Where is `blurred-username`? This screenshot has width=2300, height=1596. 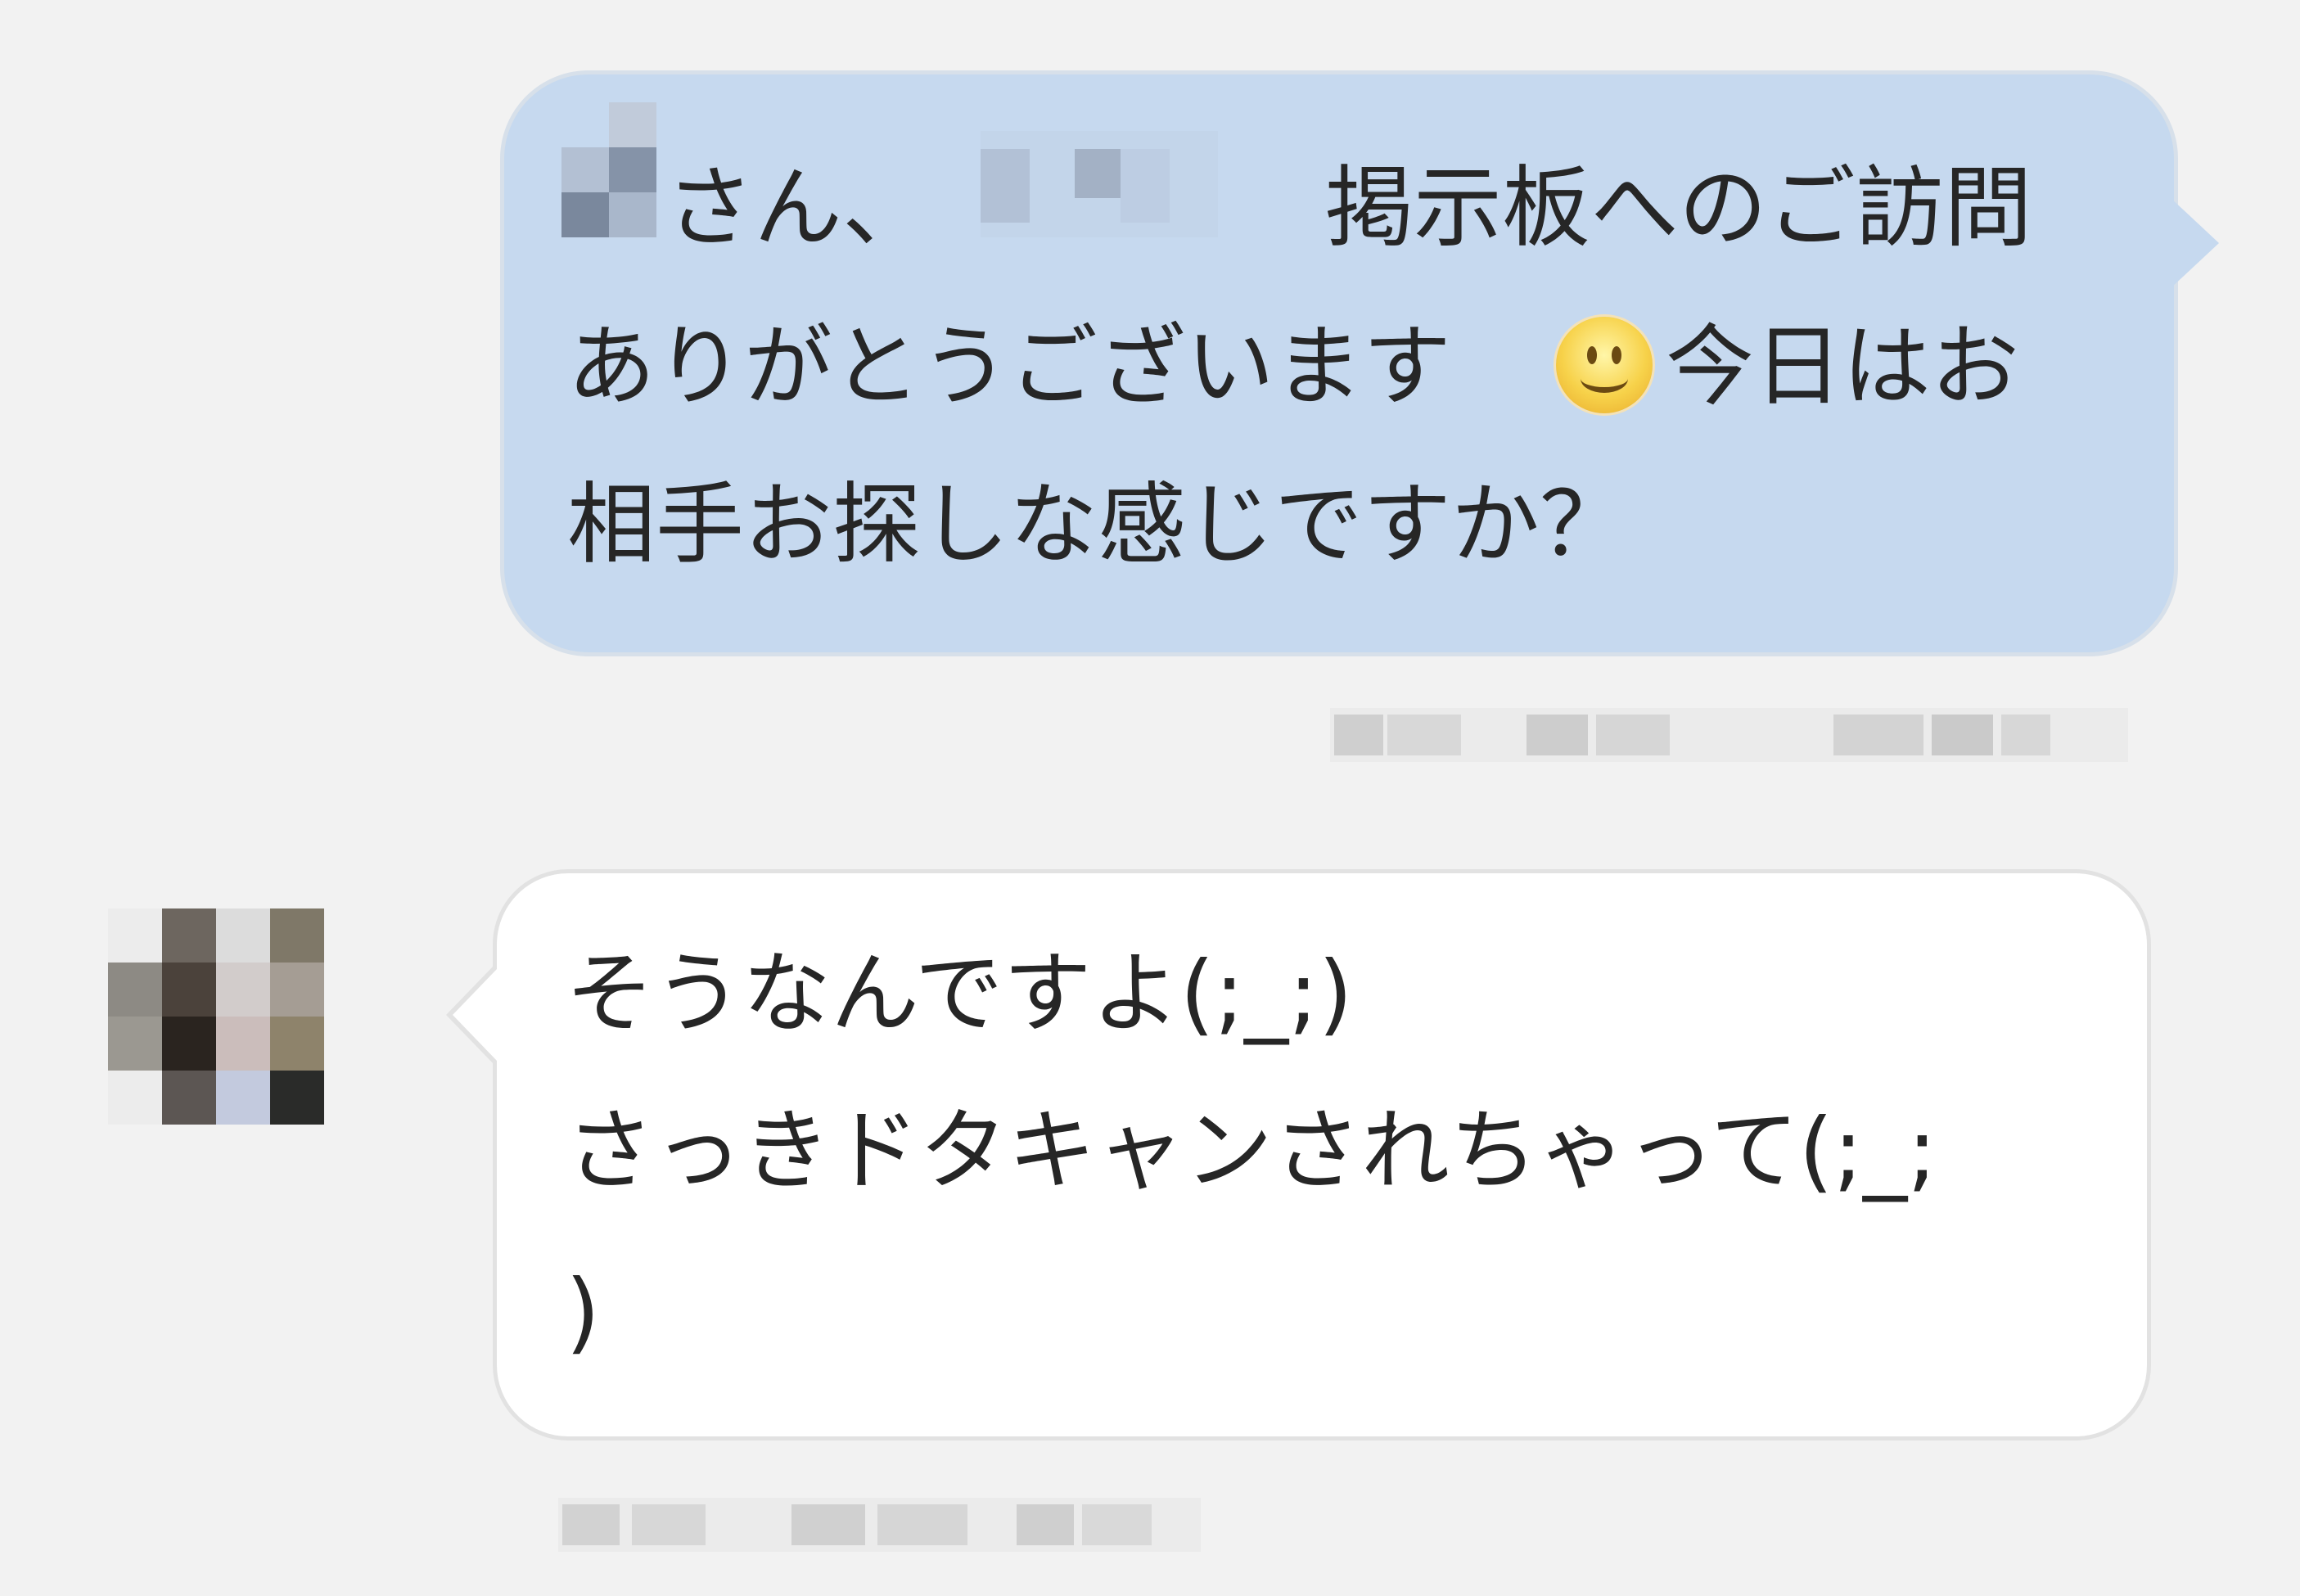 blurred-username is located at coordinates (609, 171).